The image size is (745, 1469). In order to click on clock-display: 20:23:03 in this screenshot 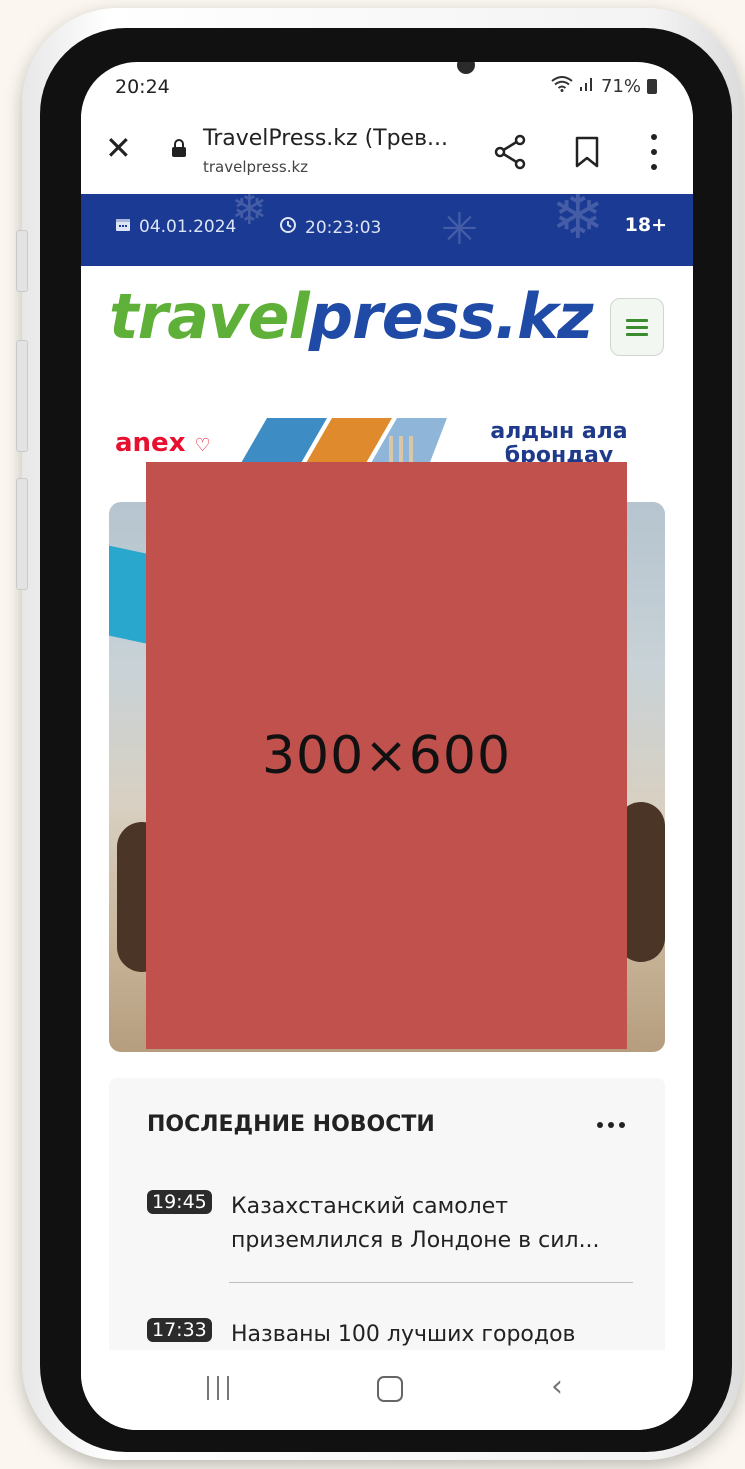, I will do `click(330, 227)`.